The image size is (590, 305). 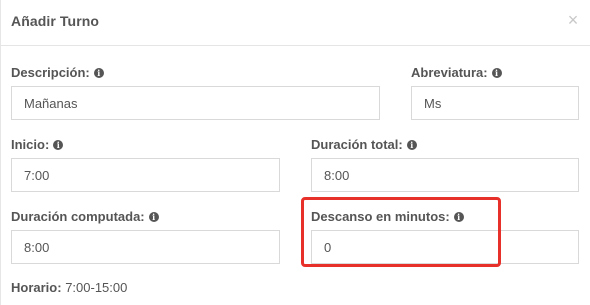 What do you see at coordinates (195, 103) in the screenshot?
I see `descripcion-input` at bounding box center [195, 103].